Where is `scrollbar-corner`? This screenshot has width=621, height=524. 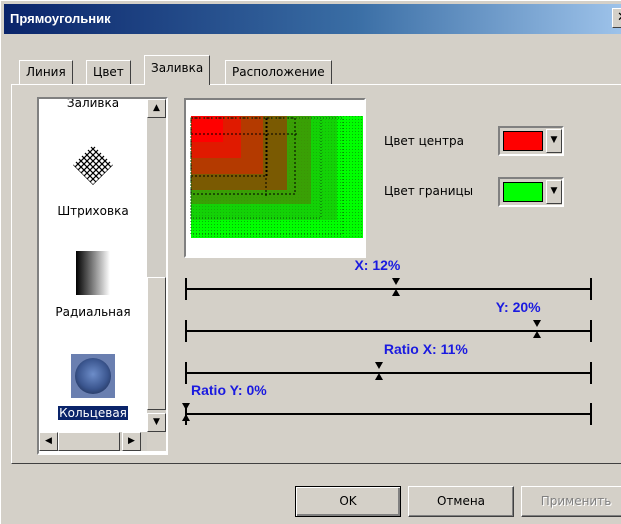 scrollbar-corner is located at coordinates (156, 441).